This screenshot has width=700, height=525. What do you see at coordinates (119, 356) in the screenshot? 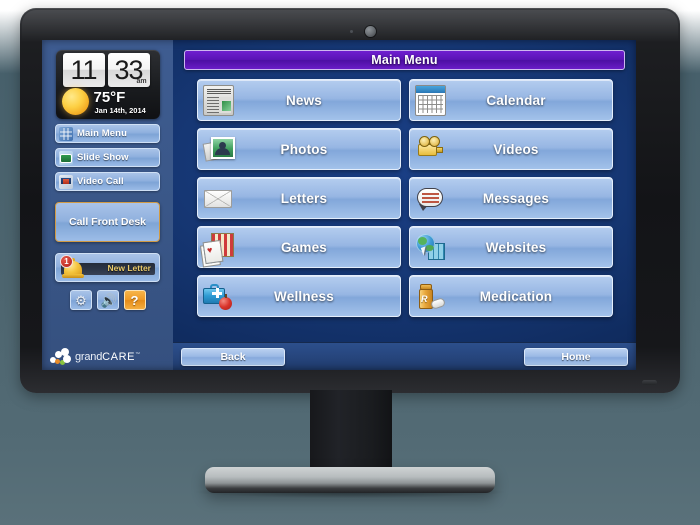
I see `logo-text-care: CARE` at bounding box center [119, 356].